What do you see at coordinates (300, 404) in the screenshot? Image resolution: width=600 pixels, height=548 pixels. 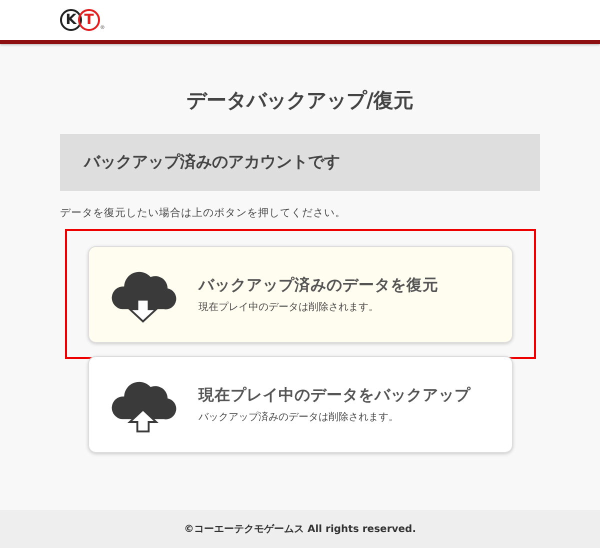 I see `option-card: 現在プレイ中のデータをバックアップ バックアップ済みのデータは削除されます。` at bounding box center [300, 404].